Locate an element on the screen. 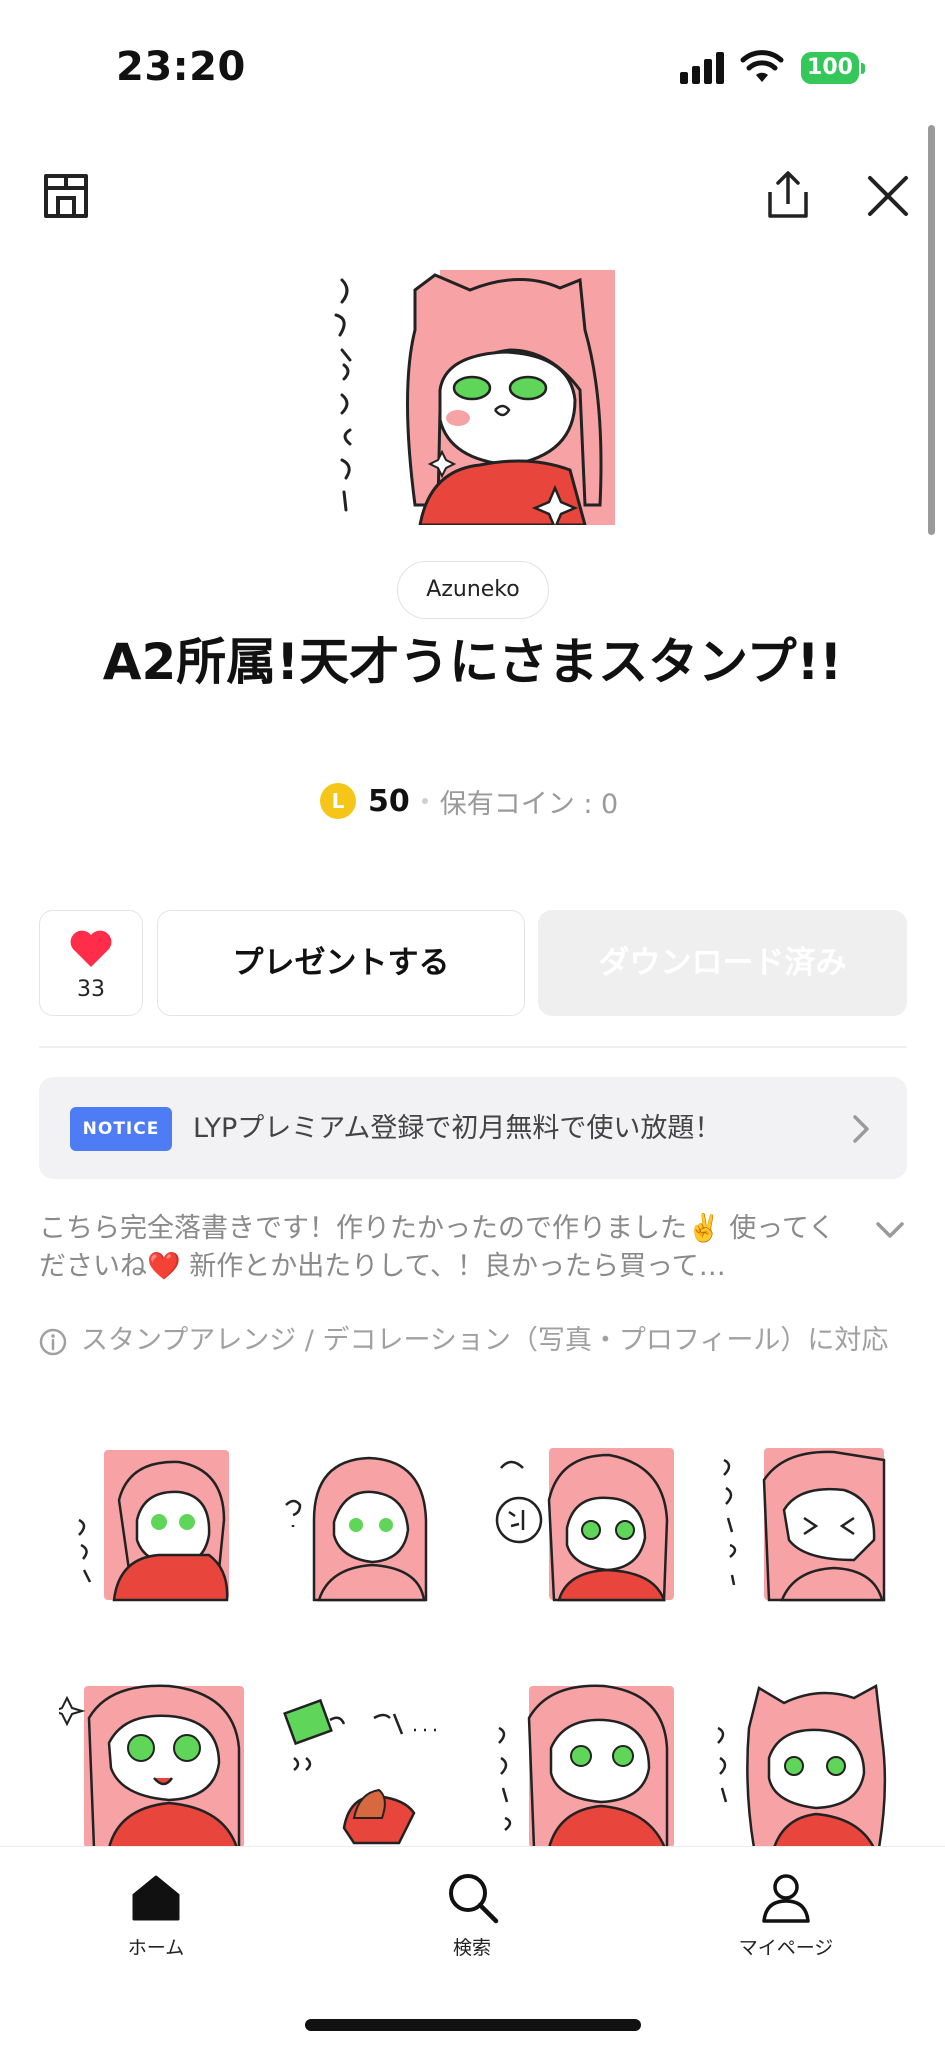 The height and width of the screenshot is (2048, 945). info-icon is located at coordinates (53, 1342).